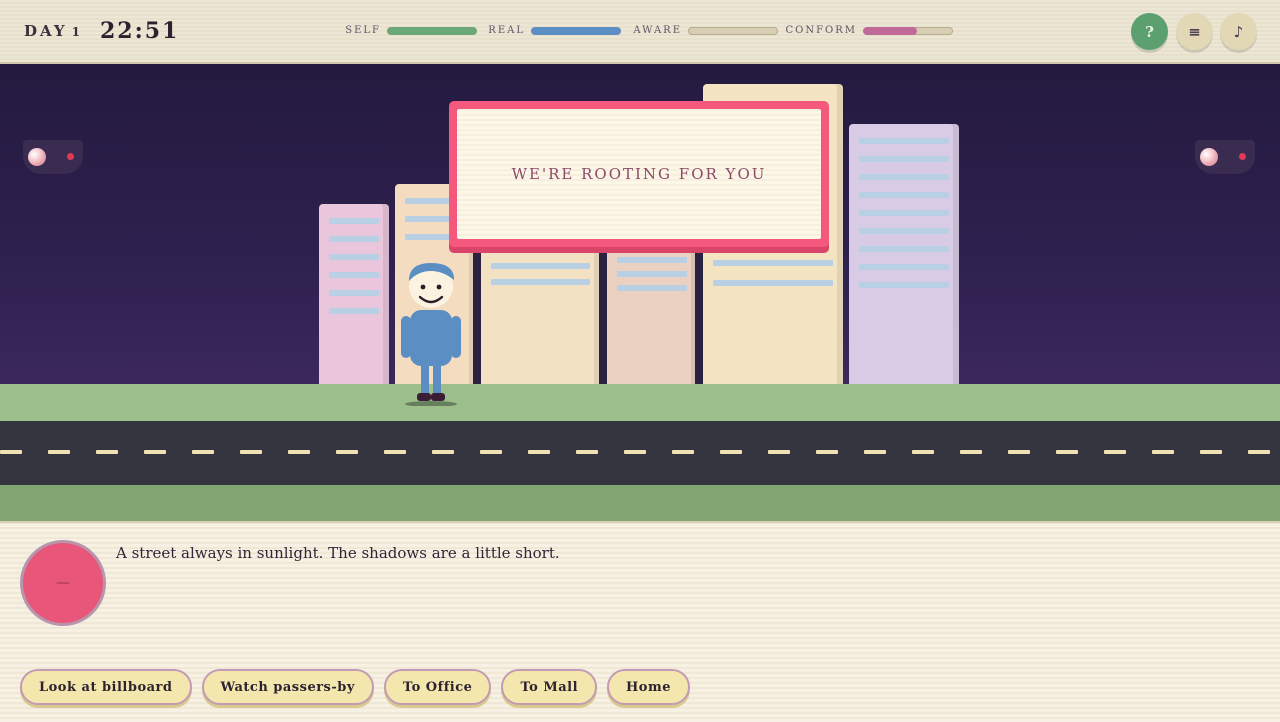 The height and width of the screenshot is (722, 1280). I want to click on stat-label: REAL, so click(506, 30).